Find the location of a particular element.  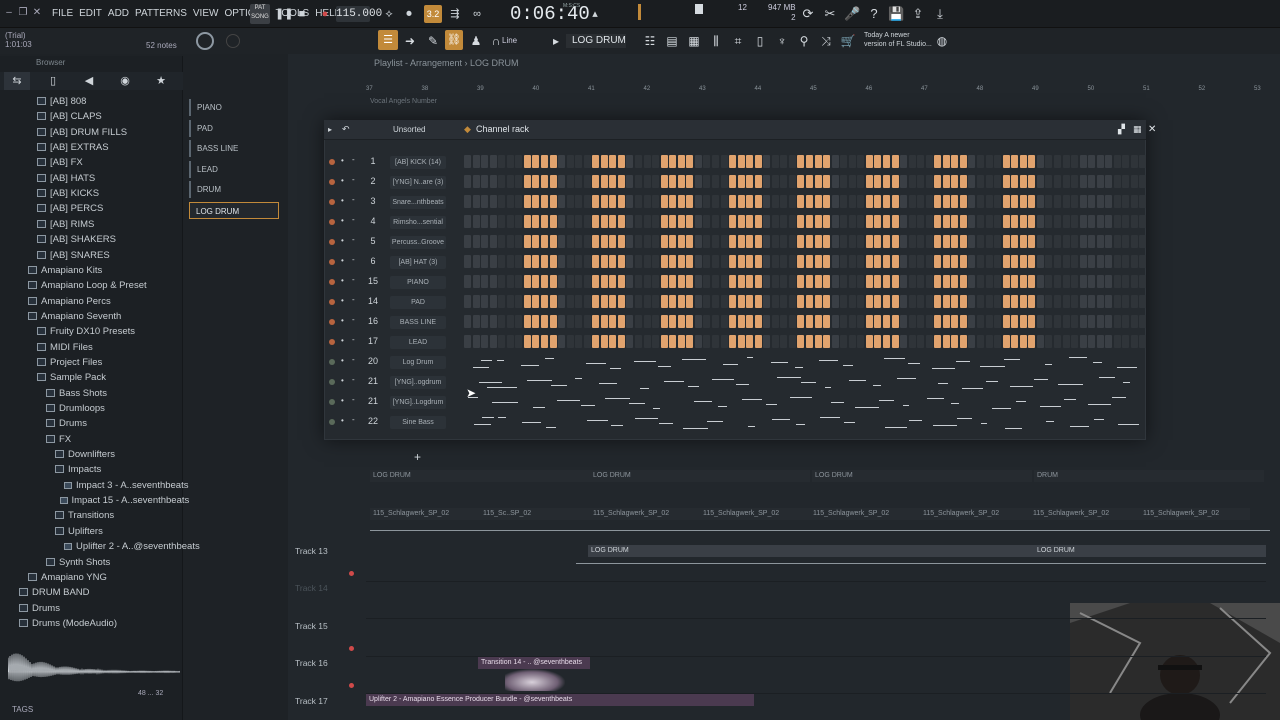

clip-vocal: Vocal Angels Number is located at coordinates (403, 101).